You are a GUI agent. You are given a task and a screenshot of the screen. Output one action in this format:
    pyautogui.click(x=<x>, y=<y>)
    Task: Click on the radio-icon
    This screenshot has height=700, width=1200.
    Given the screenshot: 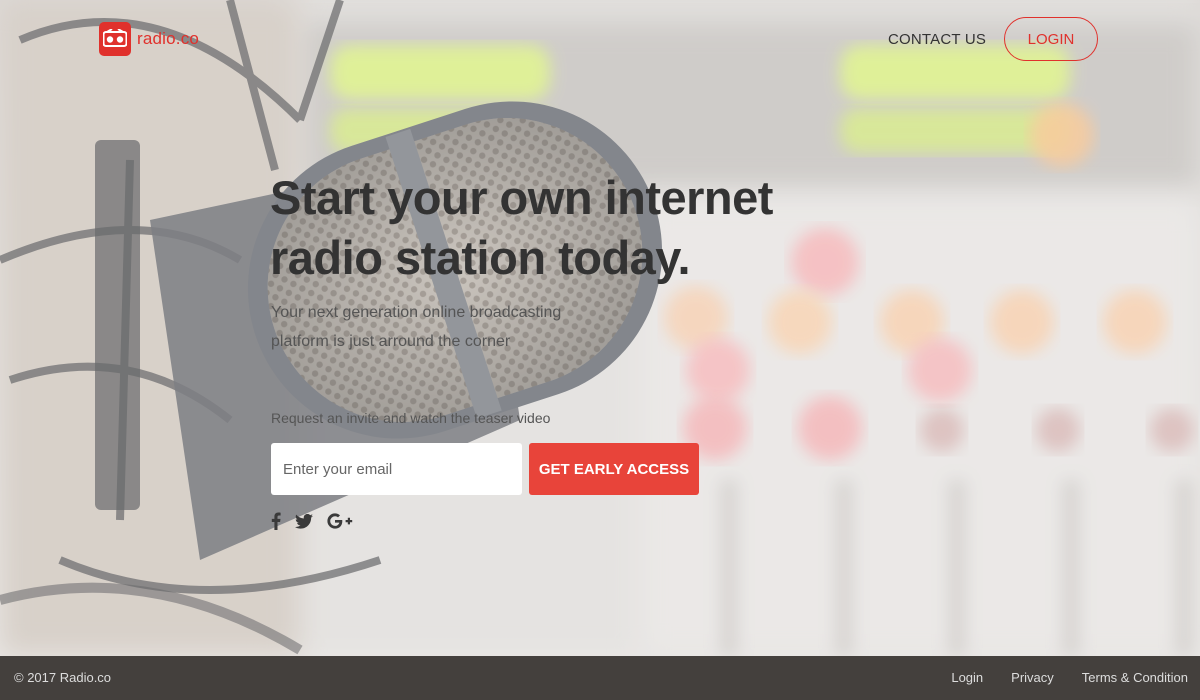 What is the action you would take?
    pyautogui.click(x=115, y=39)
    